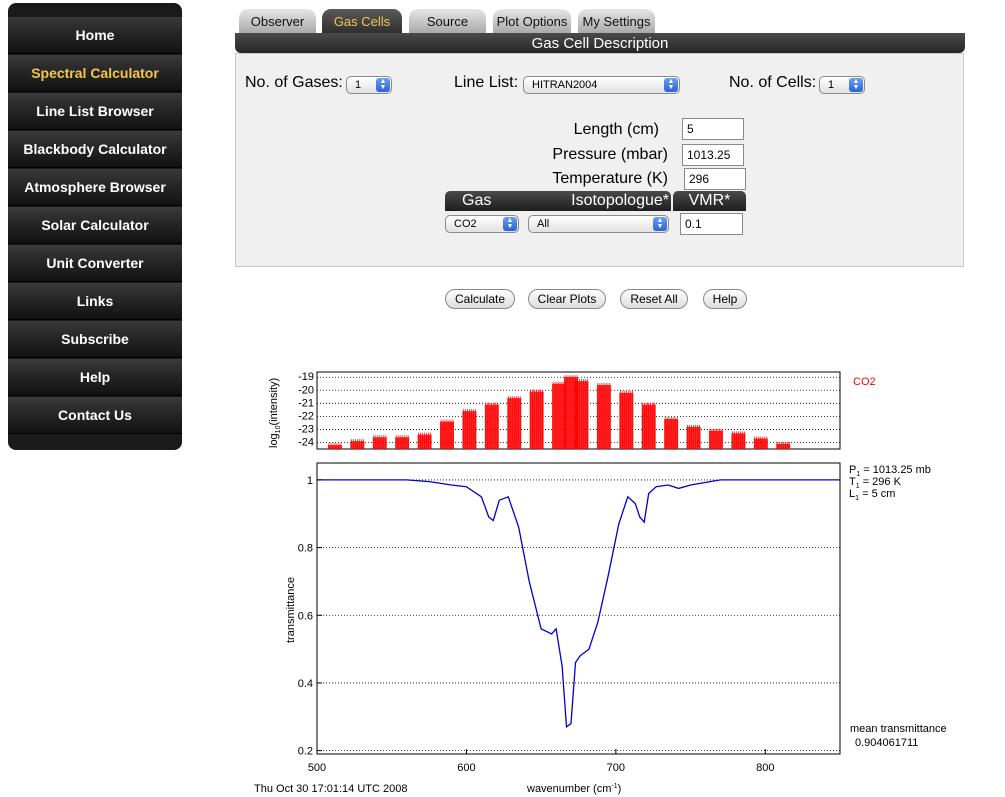 The width and height of the screenshot is (1005, 797). Describe the element at coordinates (886, 743) in the screenshot. I see `mean-transmittance-value: 0.904061711` at that location.